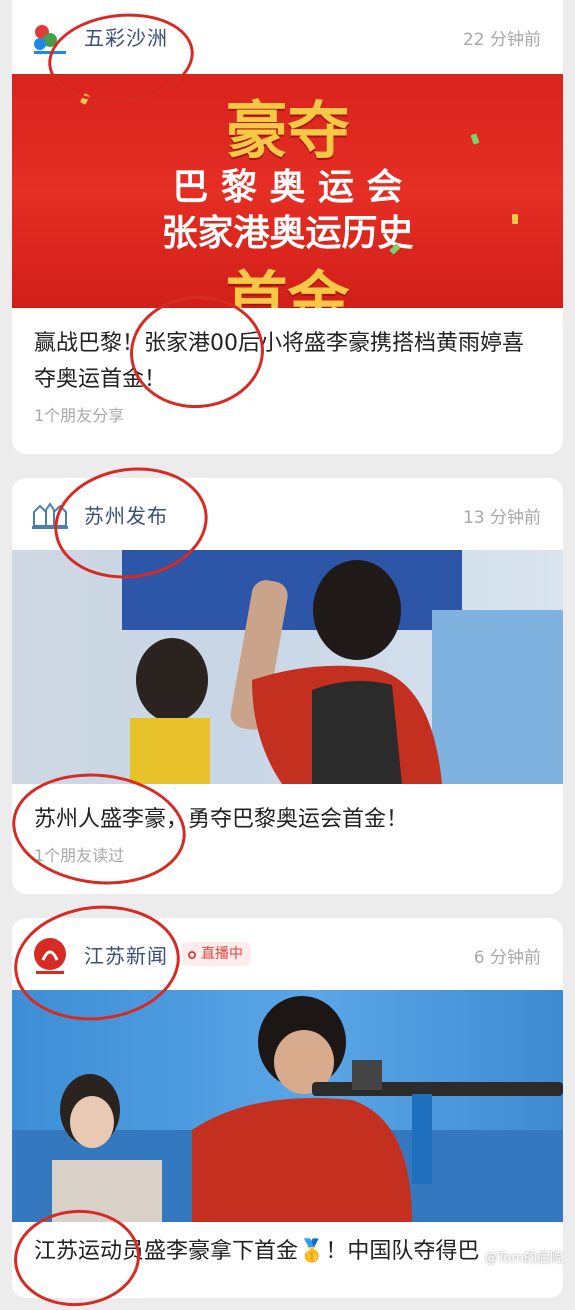  What do you see at coordinates (50, 956) in the screenshot?
I see `jiangsu-news-logo-icon` at bounding box center [50, 956].